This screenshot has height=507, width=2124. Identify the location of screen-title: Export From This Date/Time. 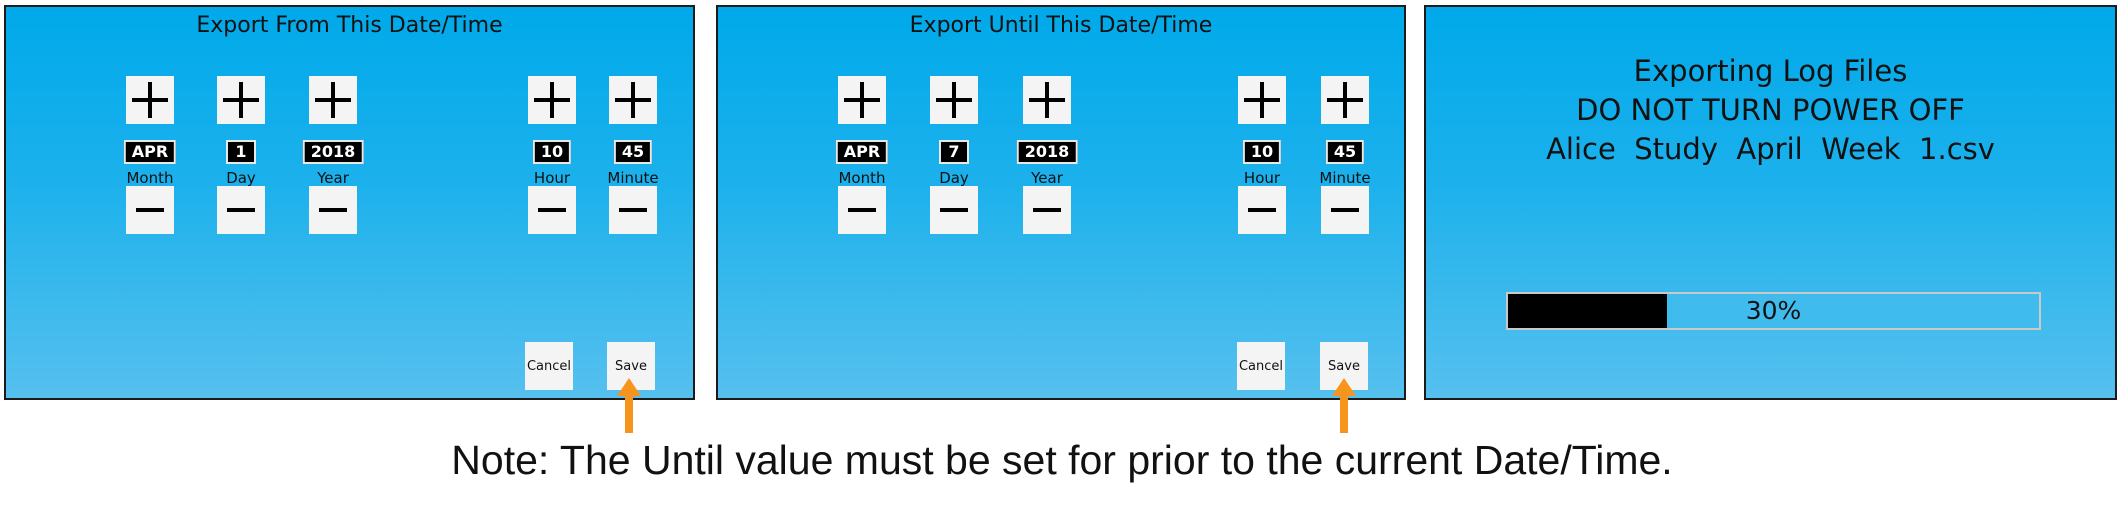
(349, 25).